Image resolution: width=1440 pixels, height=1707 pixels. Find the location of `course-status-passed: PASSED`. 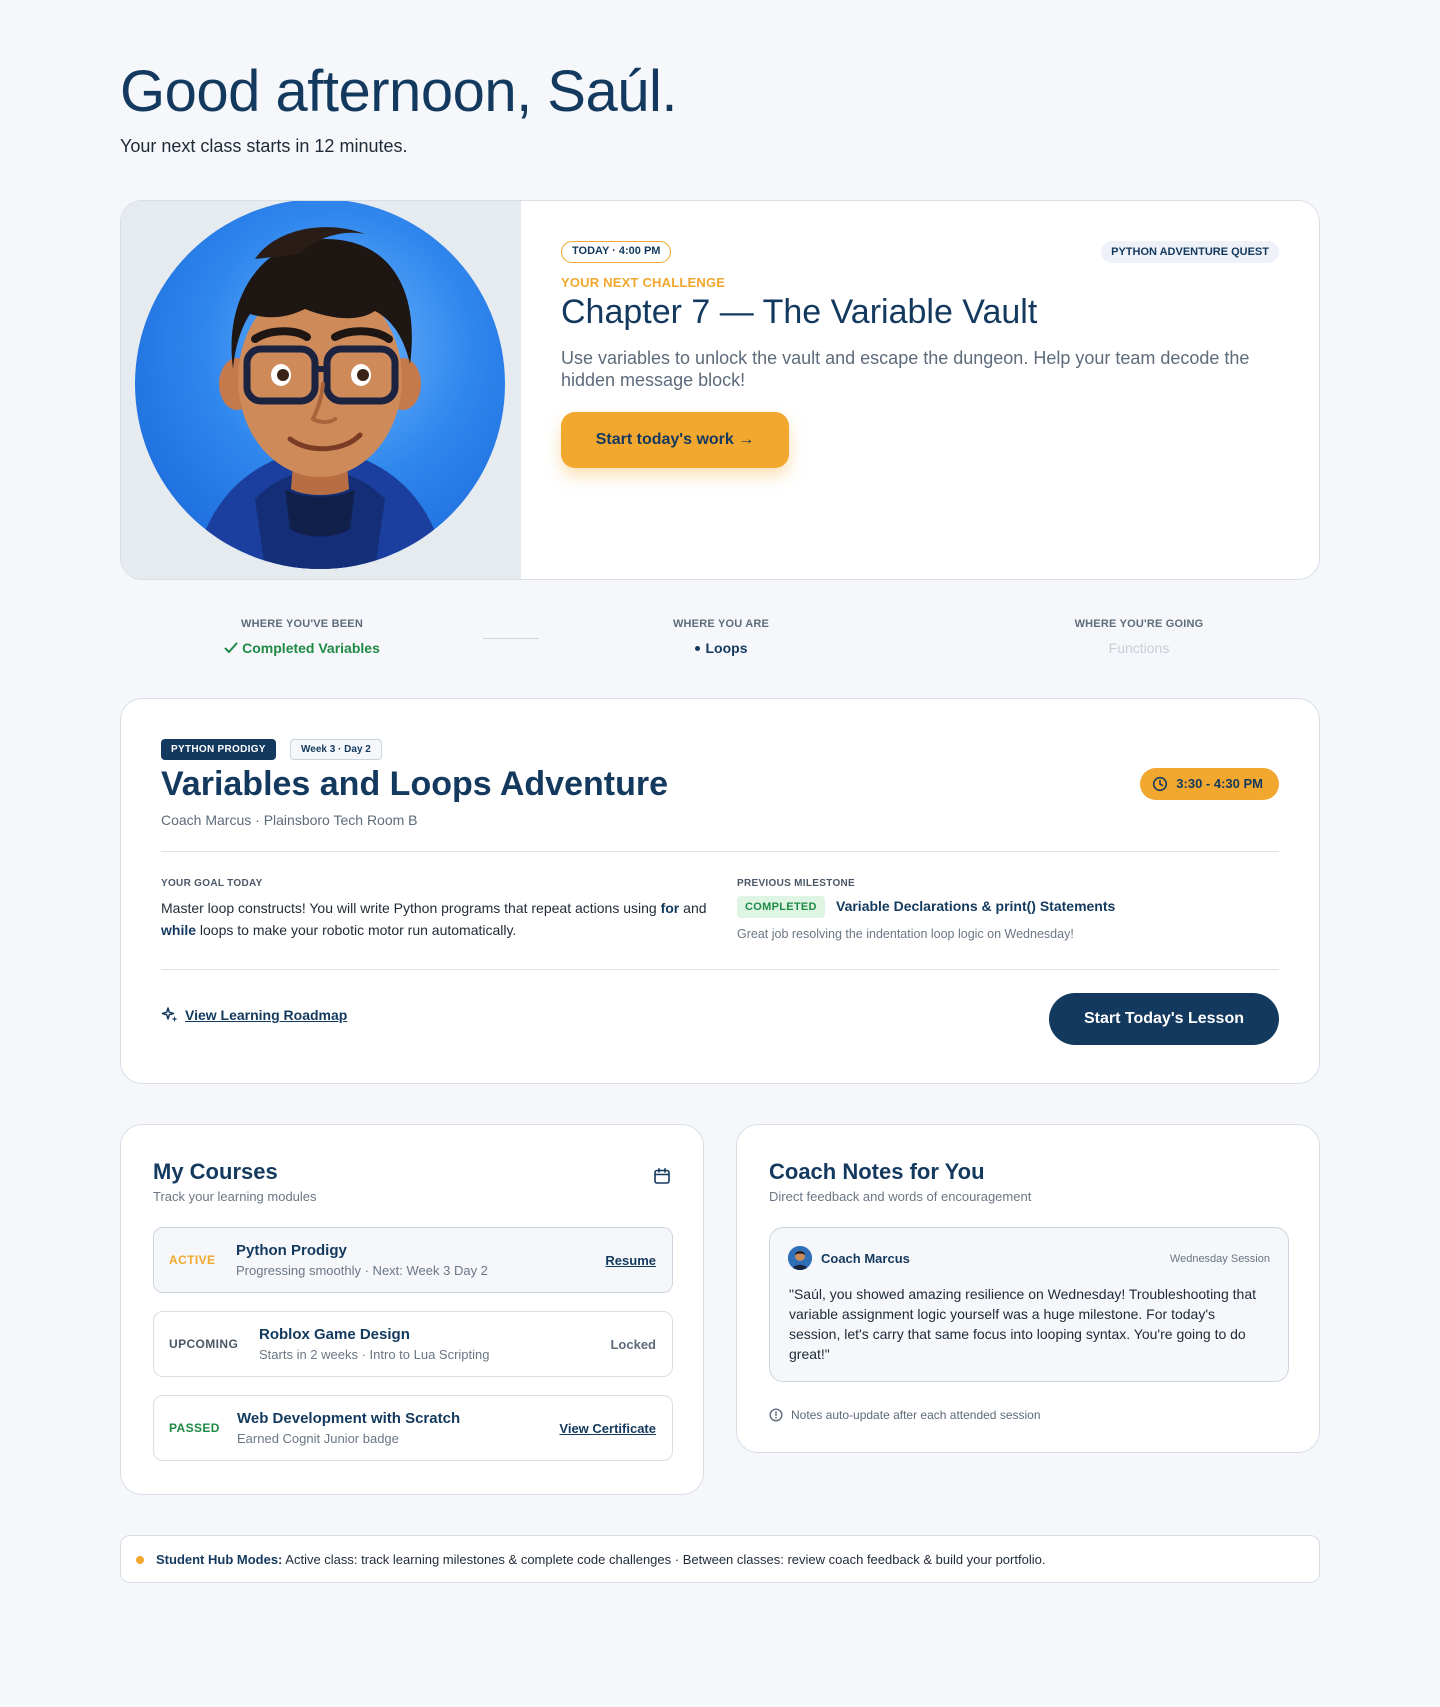

course-status-passed: PASSED is located at coordinates (194, 1428).